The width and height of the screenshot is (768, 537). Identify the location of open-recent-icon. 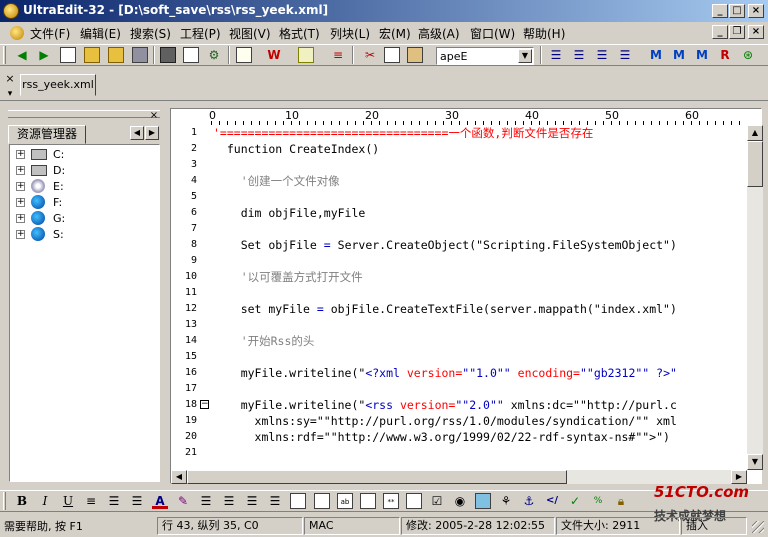
(116, 55).